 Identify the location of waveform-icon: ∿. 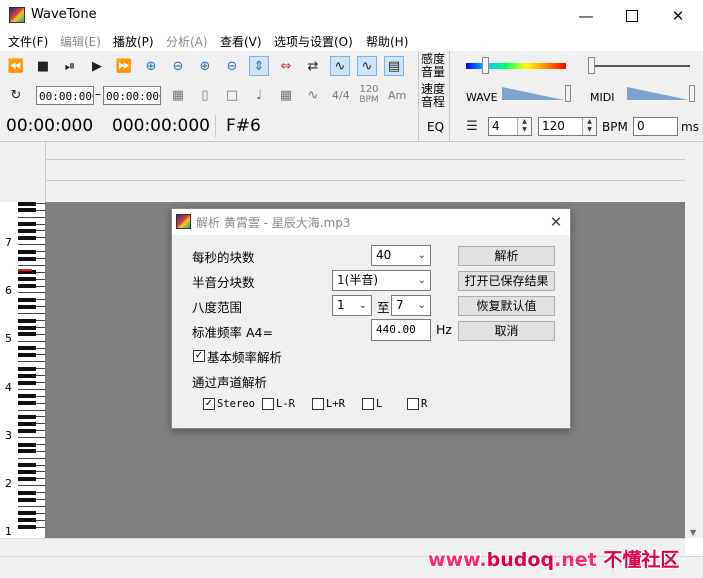
(340, 66).